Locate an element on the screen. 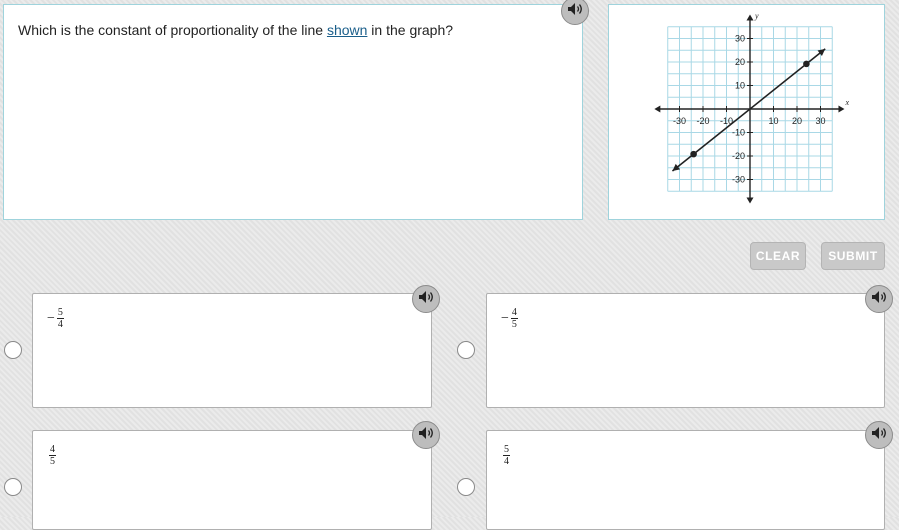 Image resolution: width=899 pixels, height=530 pixels. question-text-after: in the graph? is located at coordinates (410, 30).